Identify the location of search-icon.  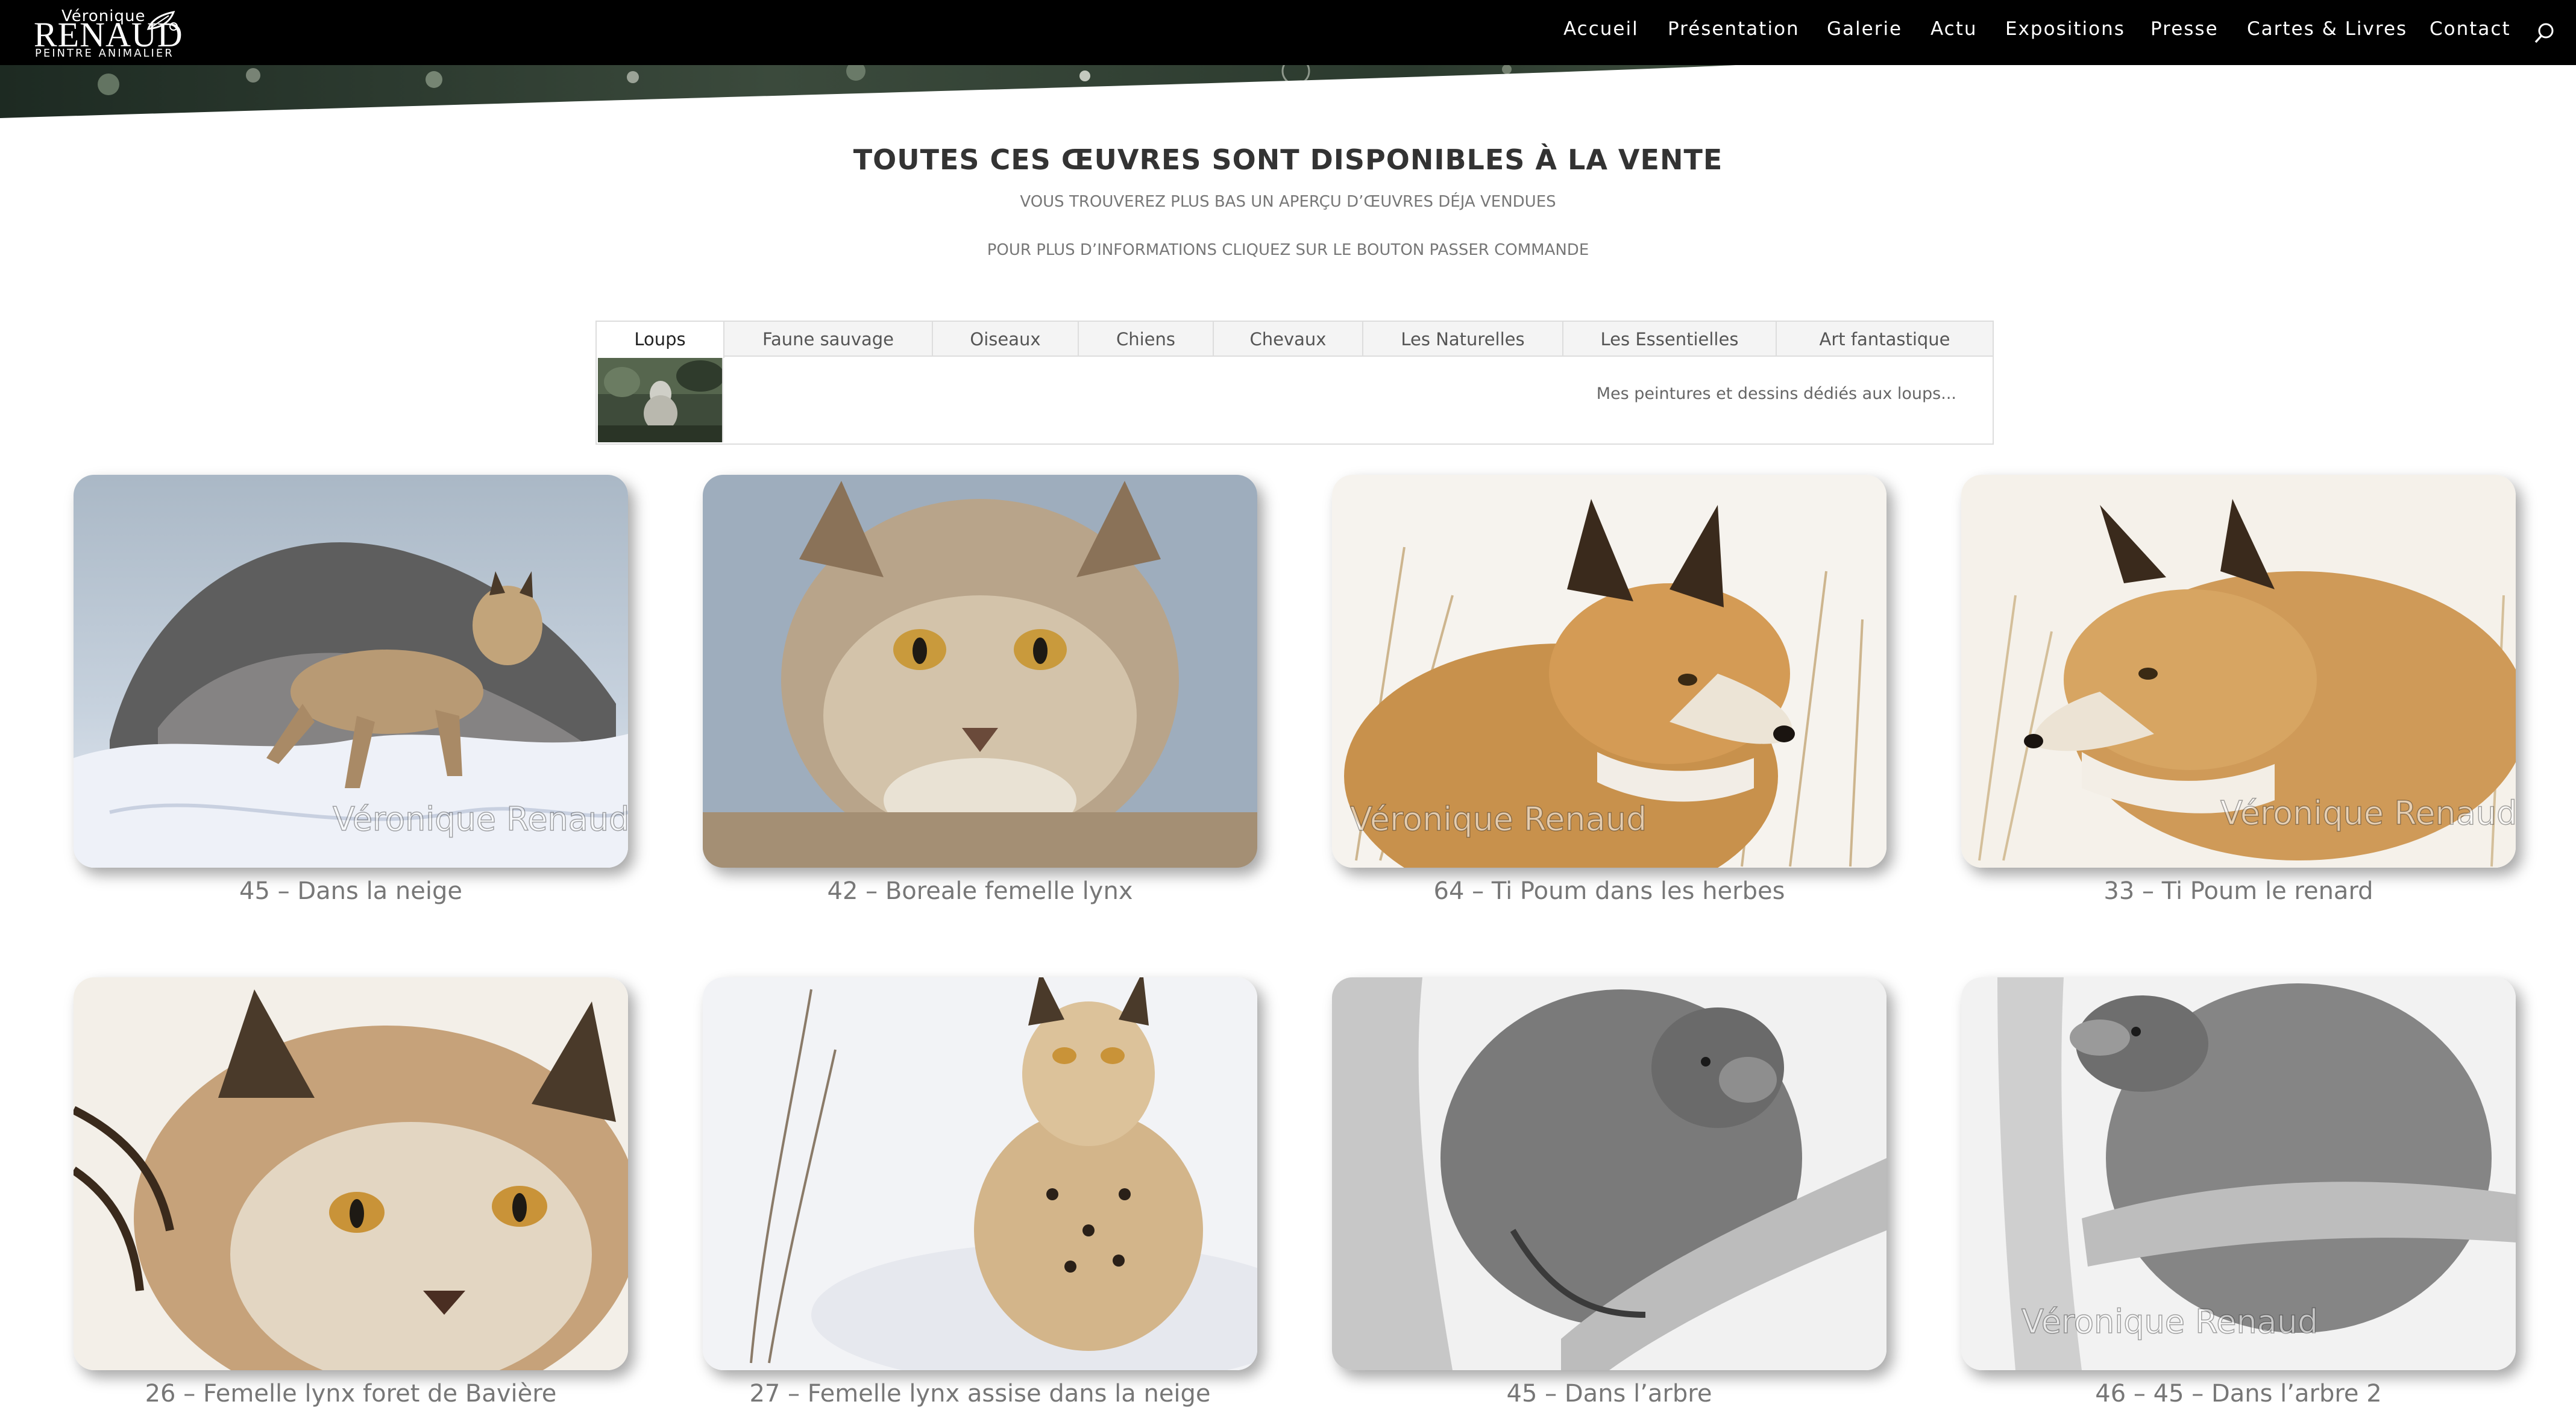
(2545, 33).